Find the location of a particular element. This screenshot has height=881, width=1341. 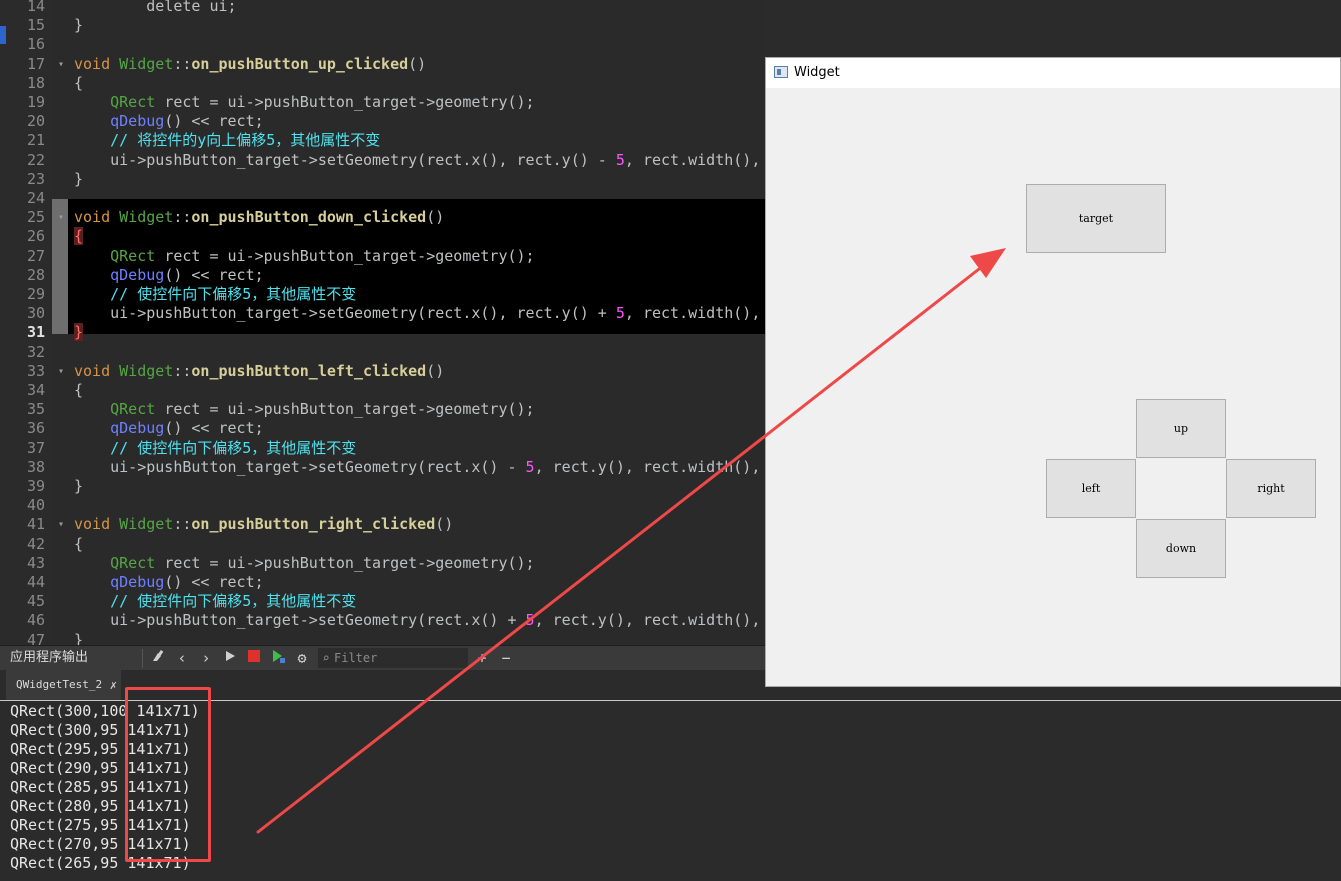

code-line: 32 is located at coordinates (382, 352).